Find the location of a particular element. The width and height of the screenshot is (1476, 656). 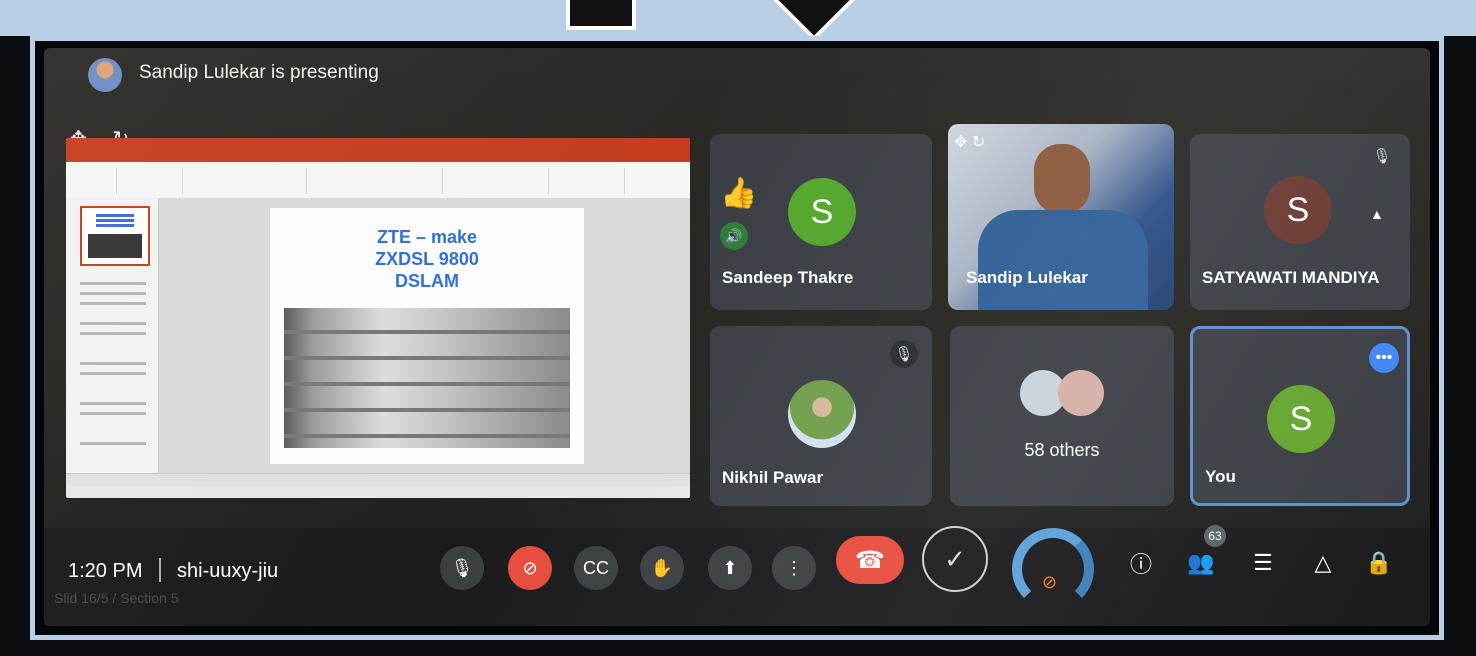

eye-off-icon: ⊘ is located at coordinates (1050, 582).